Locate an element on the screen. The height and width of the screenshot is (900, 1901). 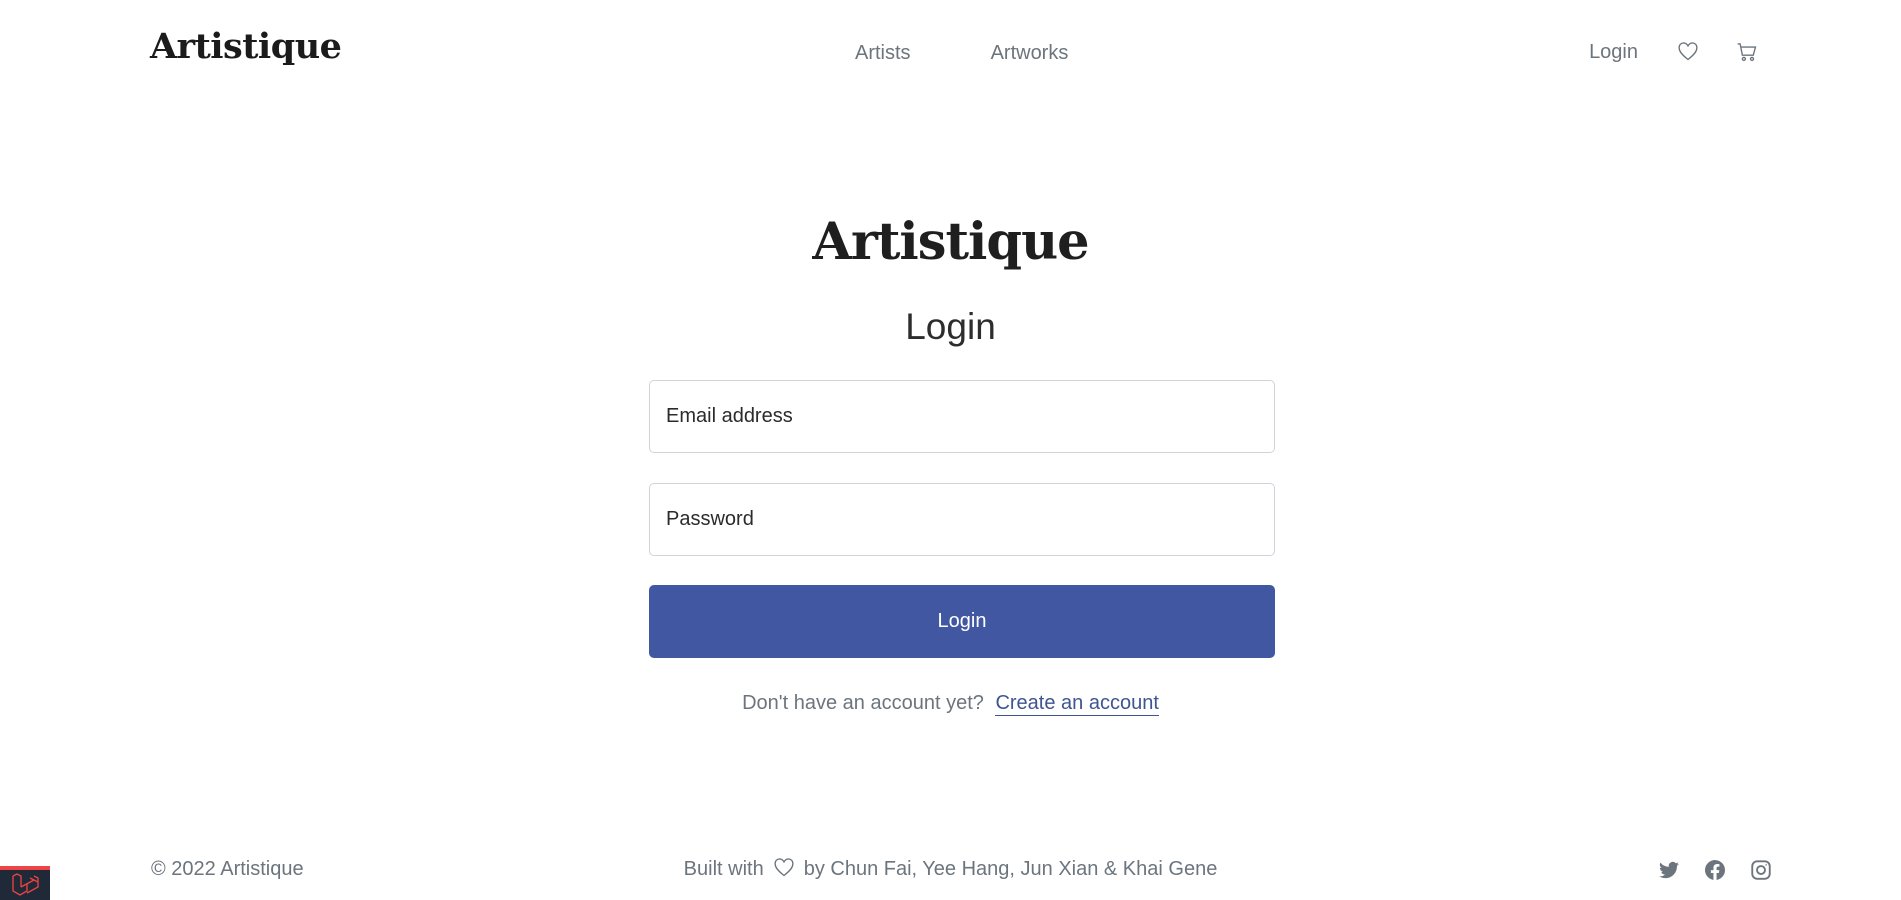
login-brand: Artistique is located at coordinates (950, 242).